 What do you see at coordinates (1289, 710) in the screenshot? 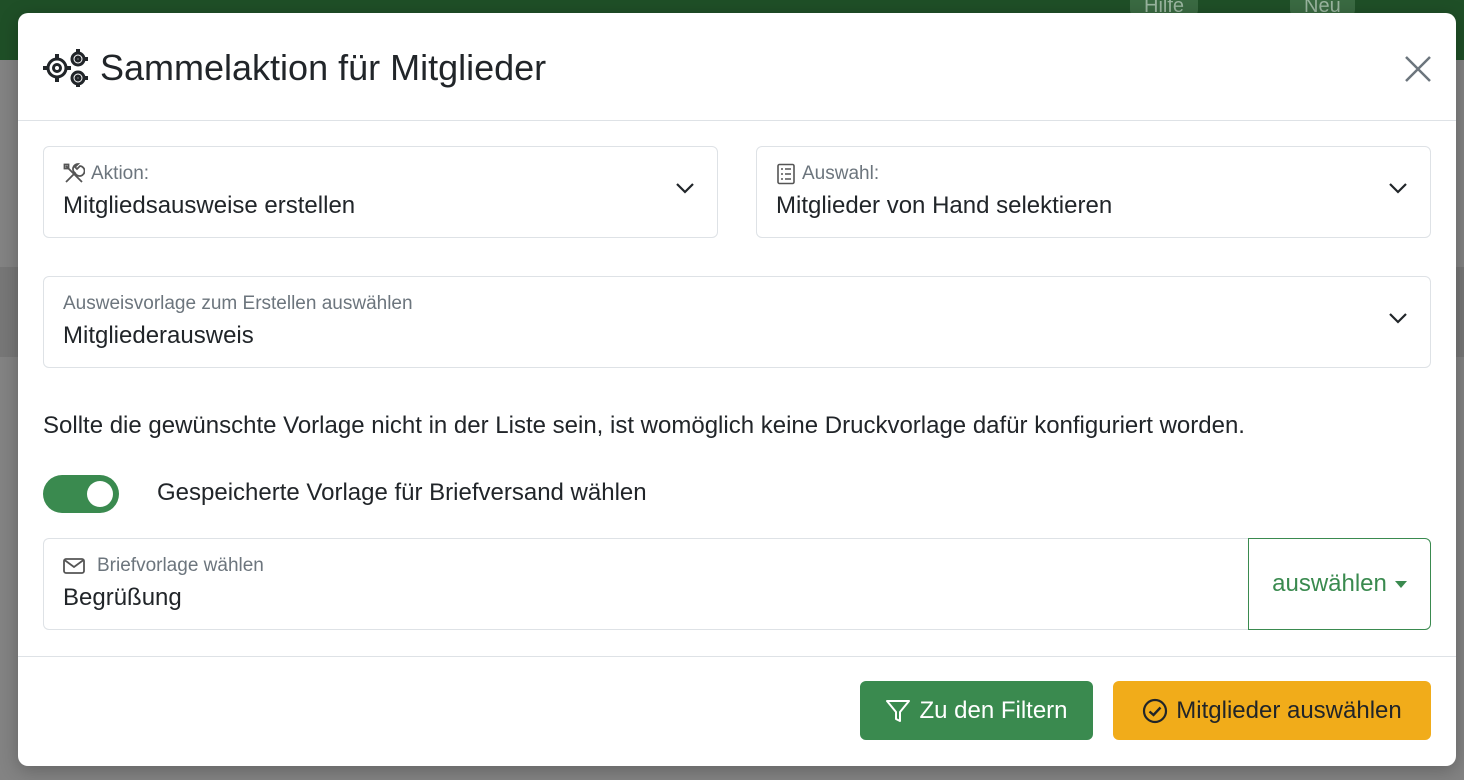
I see `select-members-label: Mitglieder auswählen` at bounding box center [1289, 710].